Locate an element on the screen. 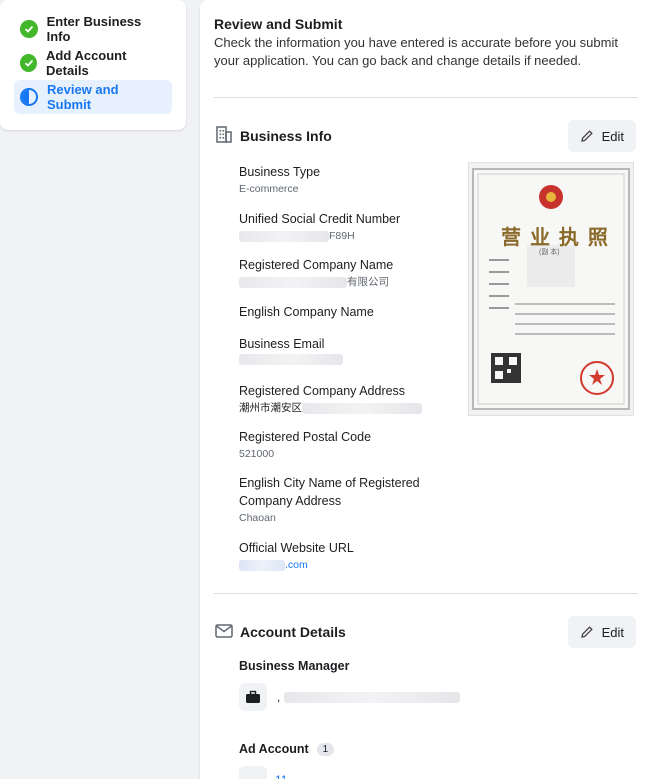  field-label: Registered Company Address is located at coordinates (322, 391).